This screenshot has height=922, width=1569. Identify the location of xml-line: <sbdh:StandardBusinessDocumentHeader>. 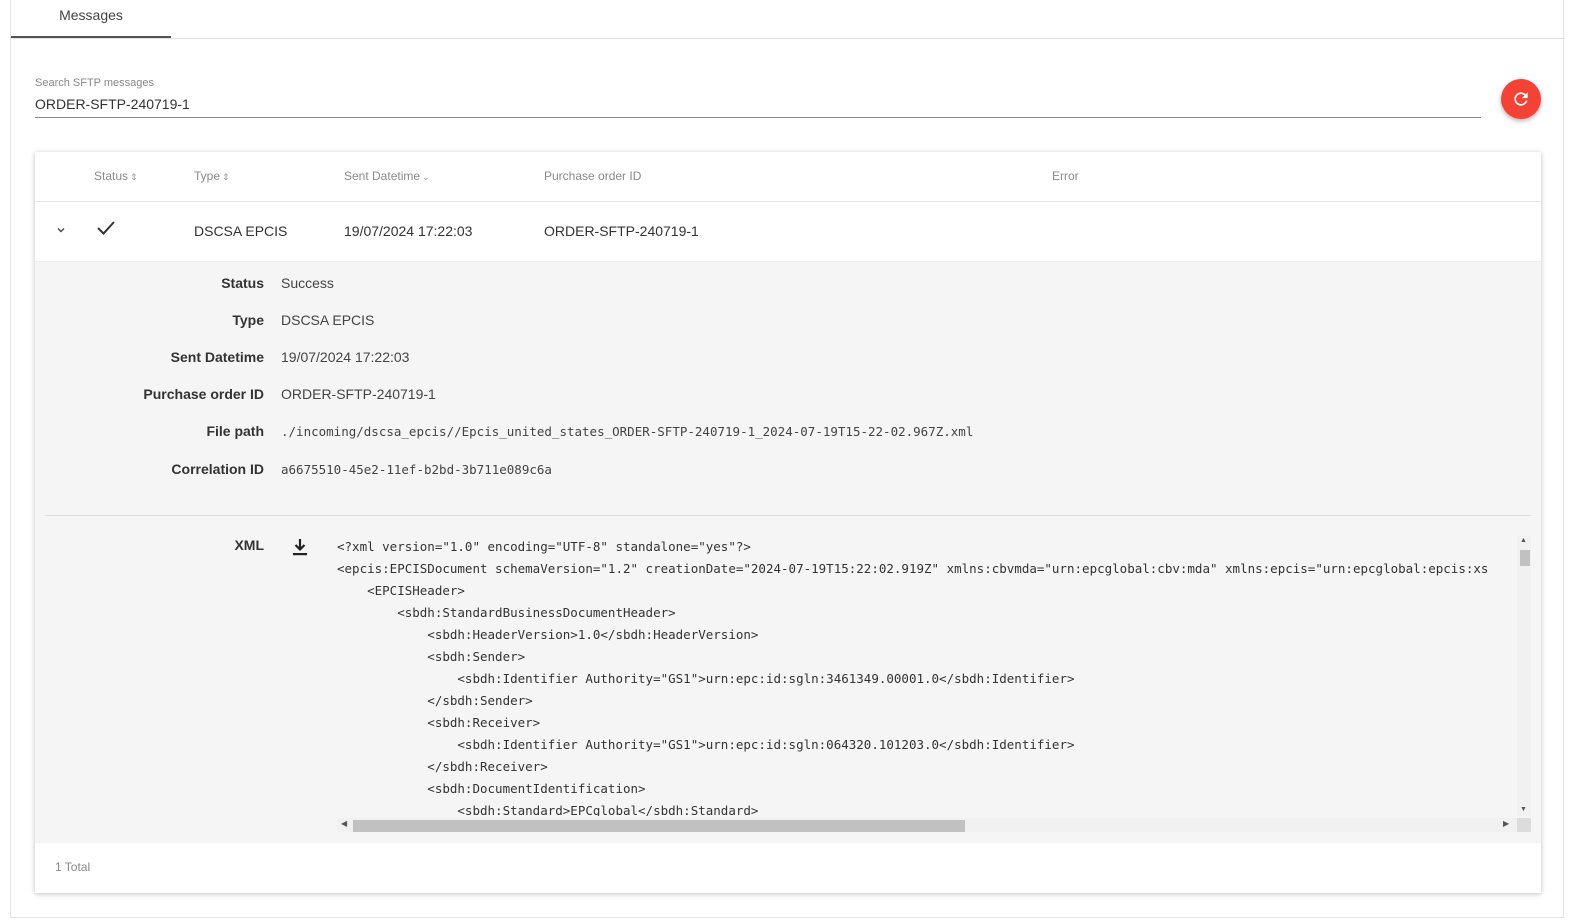
(506, 612).